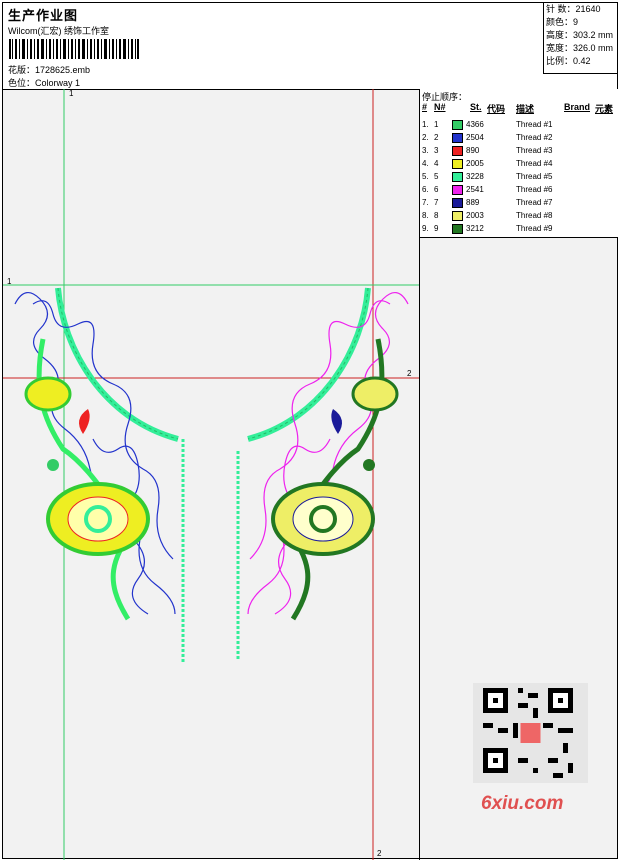  Describe the element at coordinates (534, 124) in the screenshot. I see `row-desc: Thread #1` at that location.